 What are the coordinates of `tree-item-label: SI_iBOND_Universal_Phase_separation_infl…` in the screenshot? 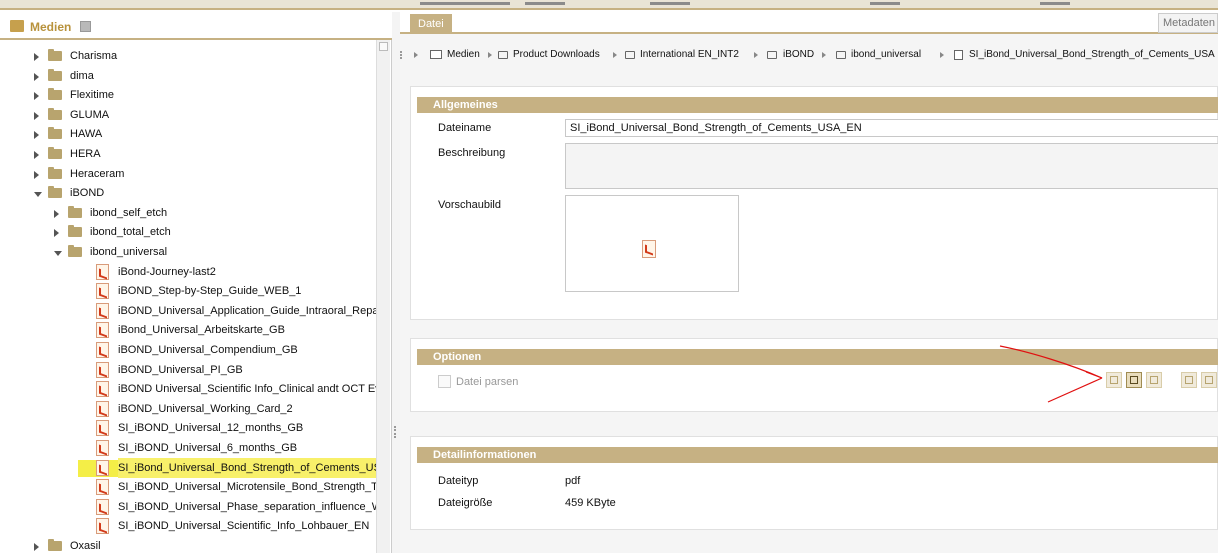 It's located at (247, 506).